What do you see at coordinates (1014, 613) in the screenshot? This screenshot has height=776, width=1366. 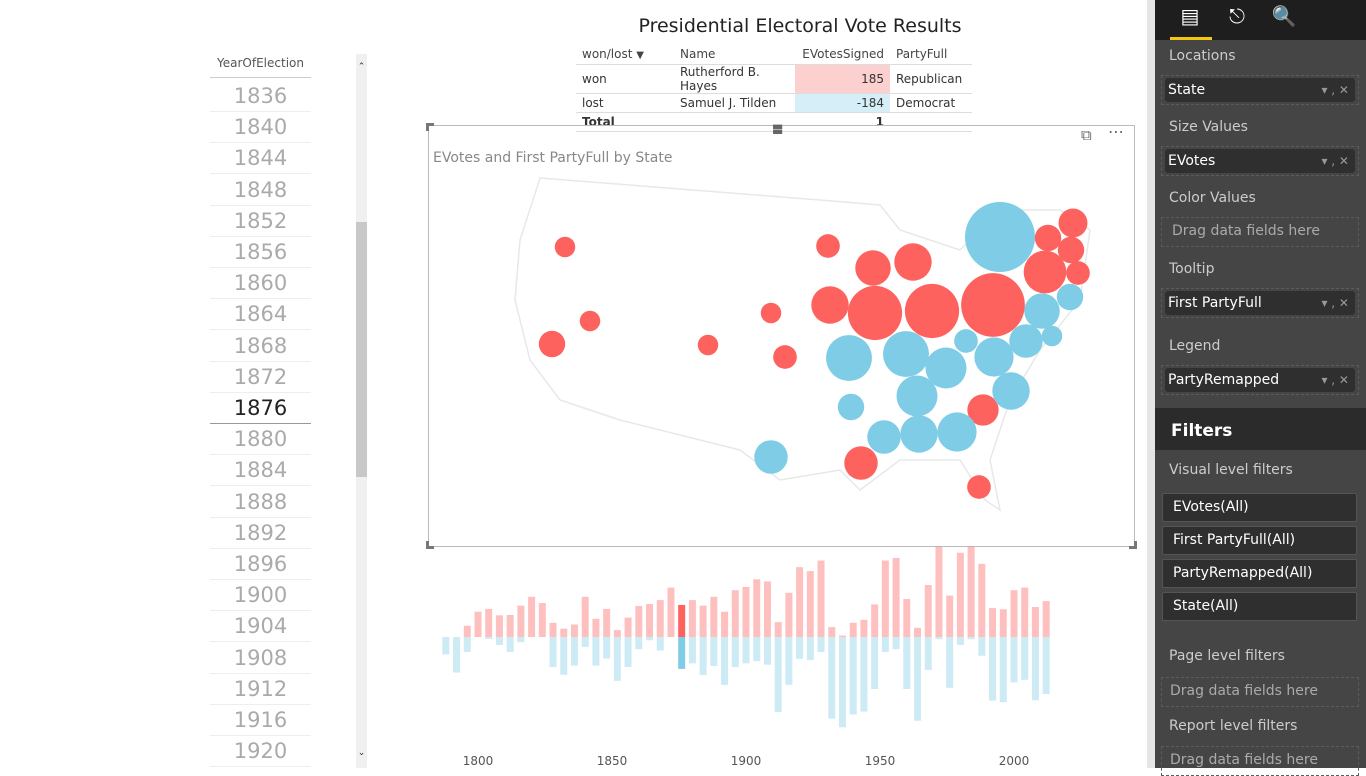 I see `bar-republican-2000` at bounding box center [1014, 613].